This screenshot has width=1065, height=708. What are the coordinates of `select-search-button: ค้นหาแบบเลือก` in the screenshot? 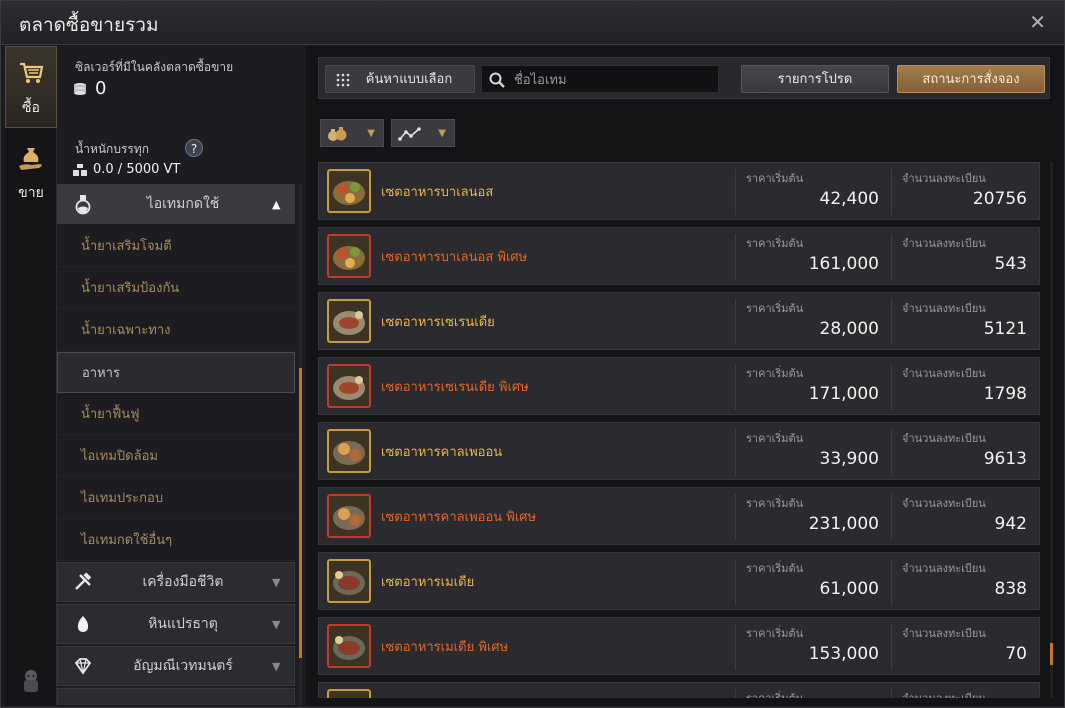 It's located at (400, 79).